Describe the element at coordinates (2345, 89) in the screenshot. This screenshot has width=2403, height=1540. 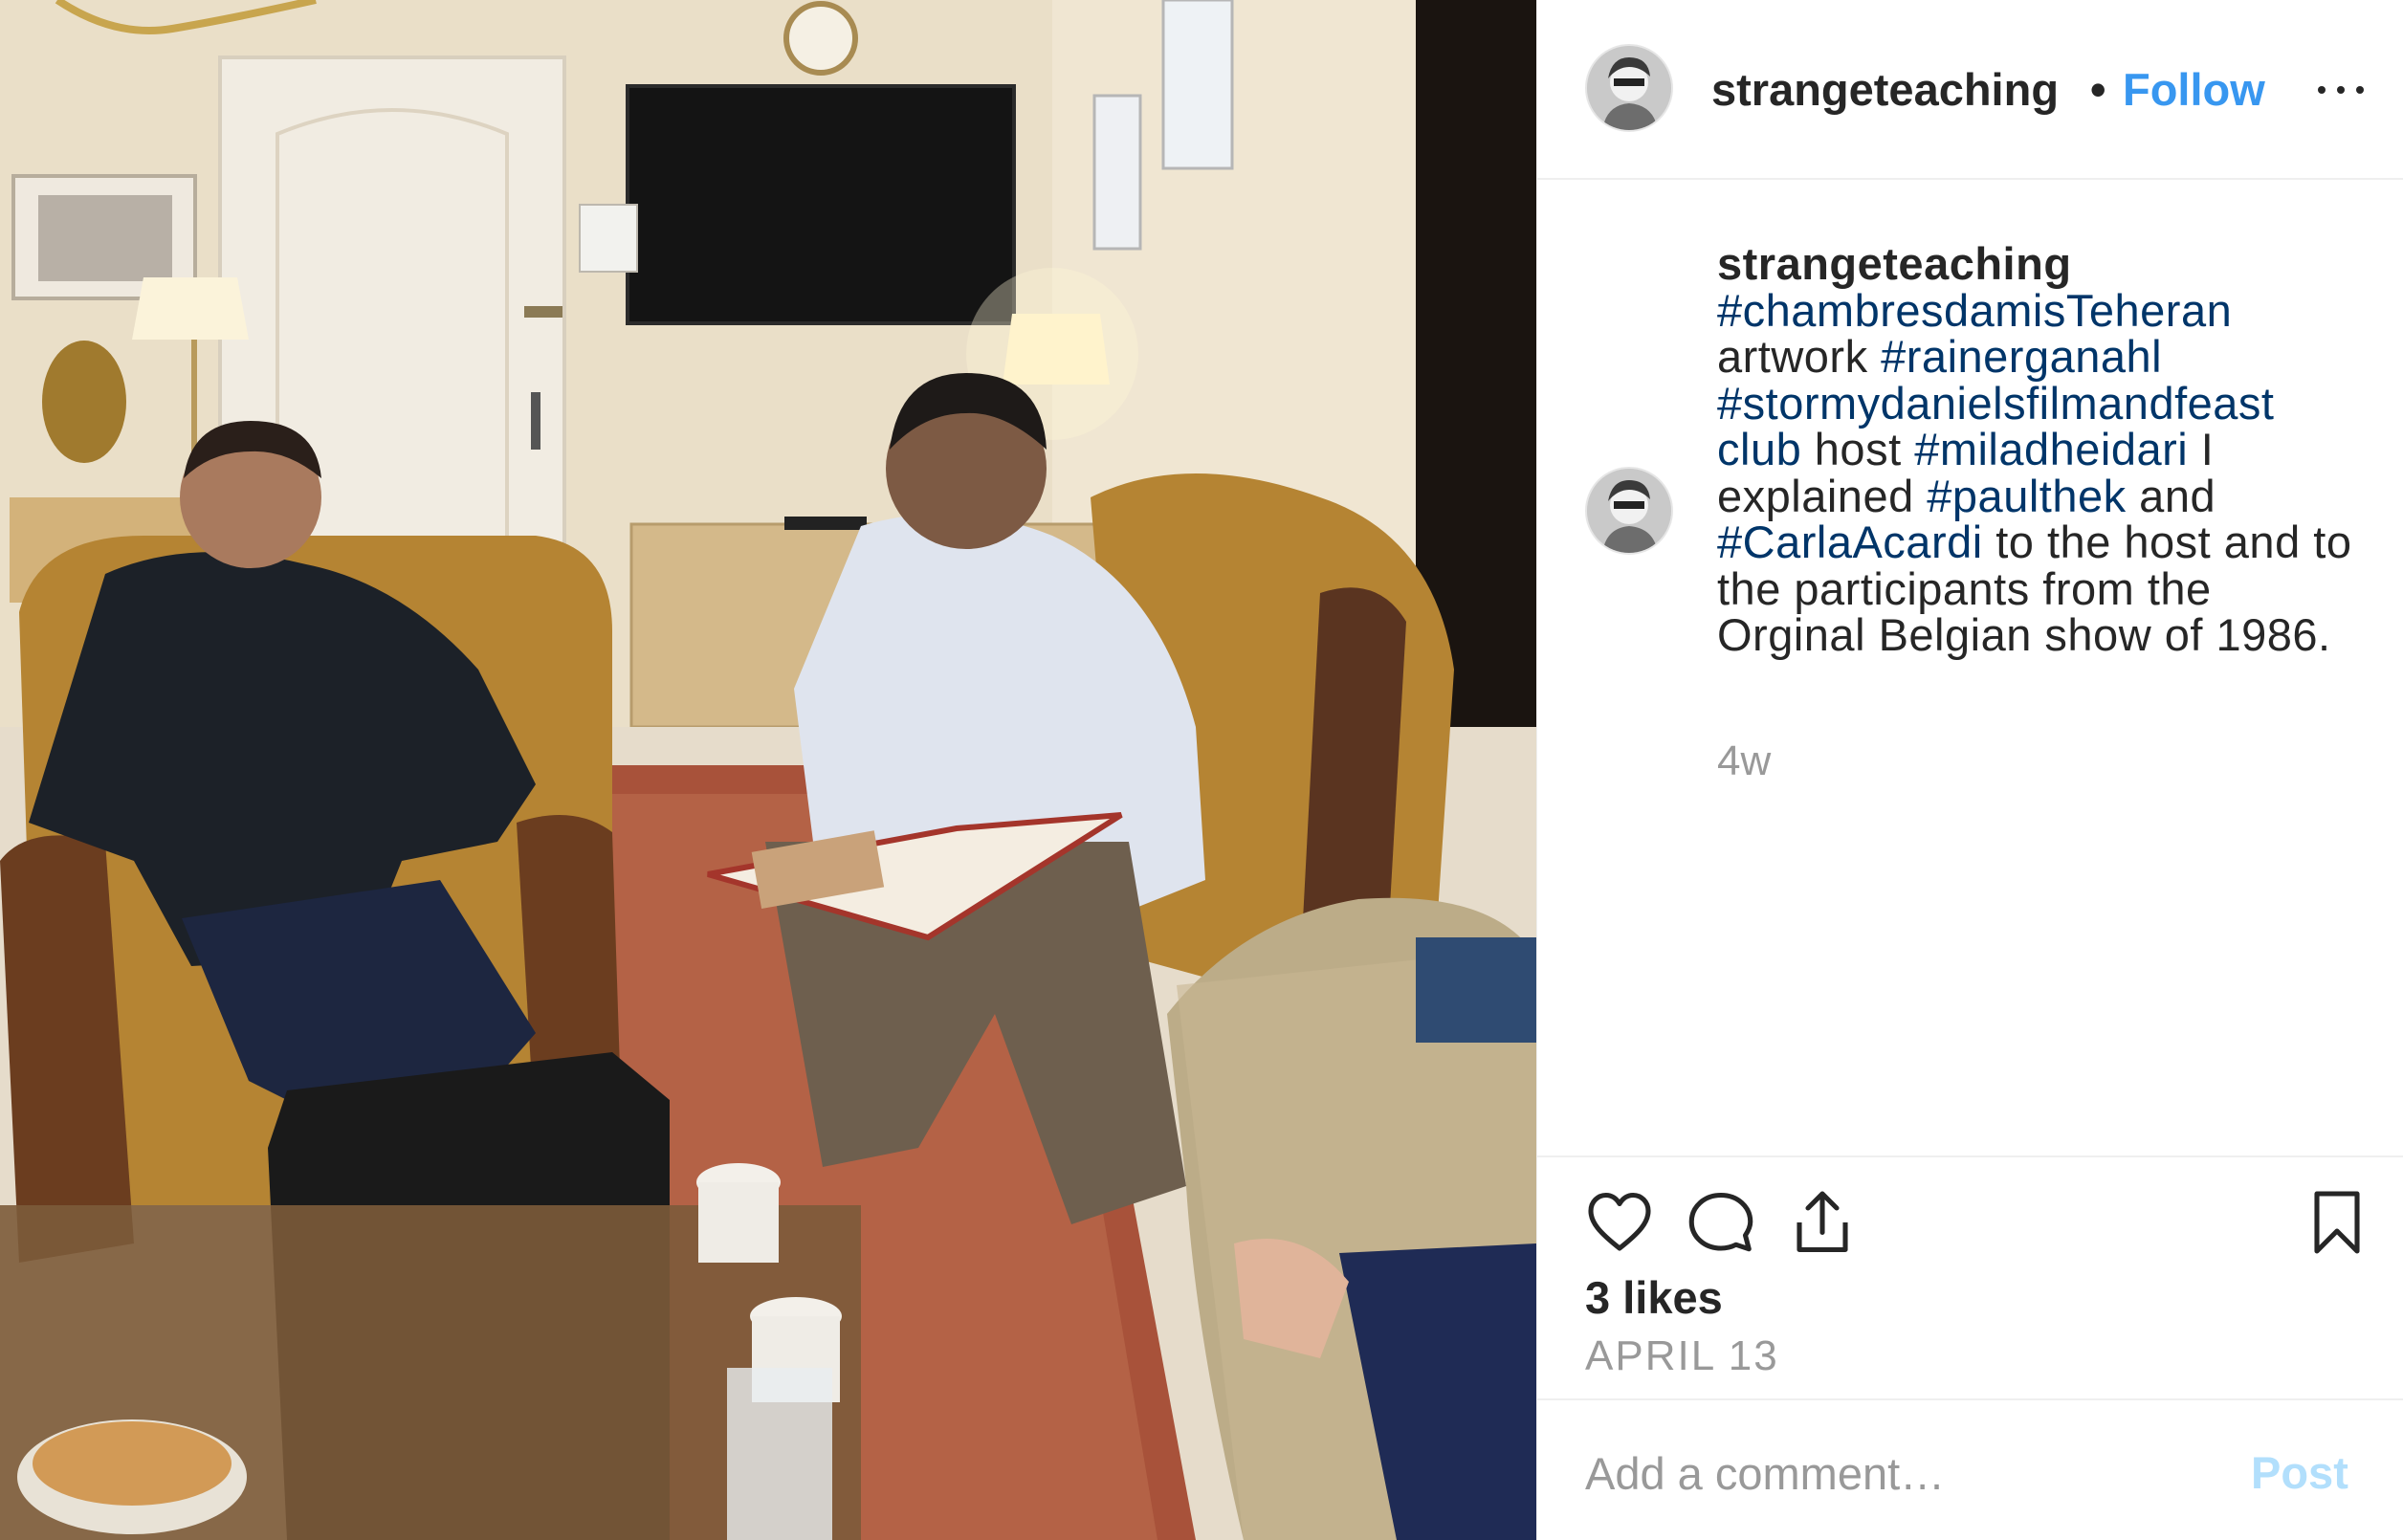
I see `more-options-icon` at that location.